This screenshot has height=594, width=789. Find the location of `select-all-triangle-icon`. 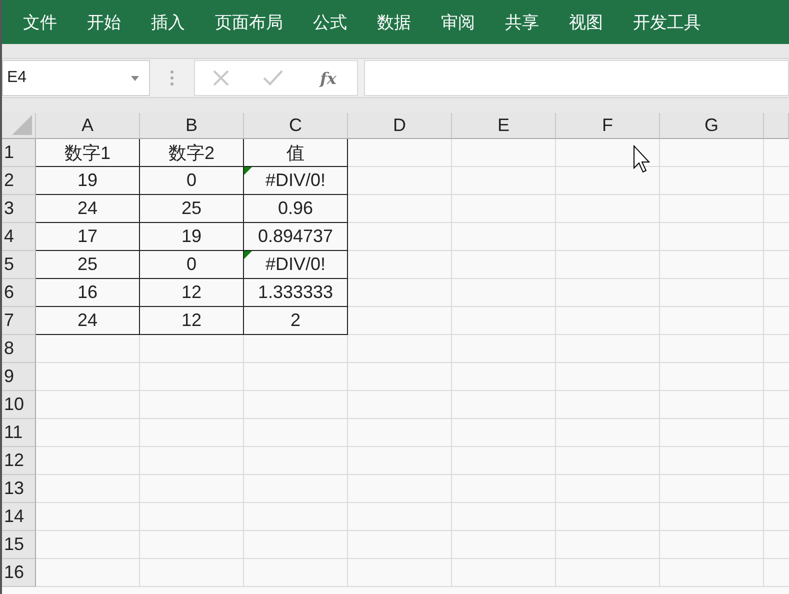

select-all-triangle-icon is located at coordinates (22, 125).